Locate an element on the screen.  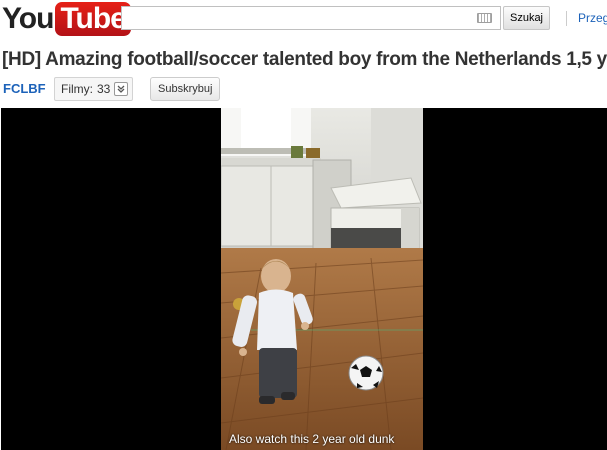
channel-link: FCLBF is located at coordinates (24, 88).